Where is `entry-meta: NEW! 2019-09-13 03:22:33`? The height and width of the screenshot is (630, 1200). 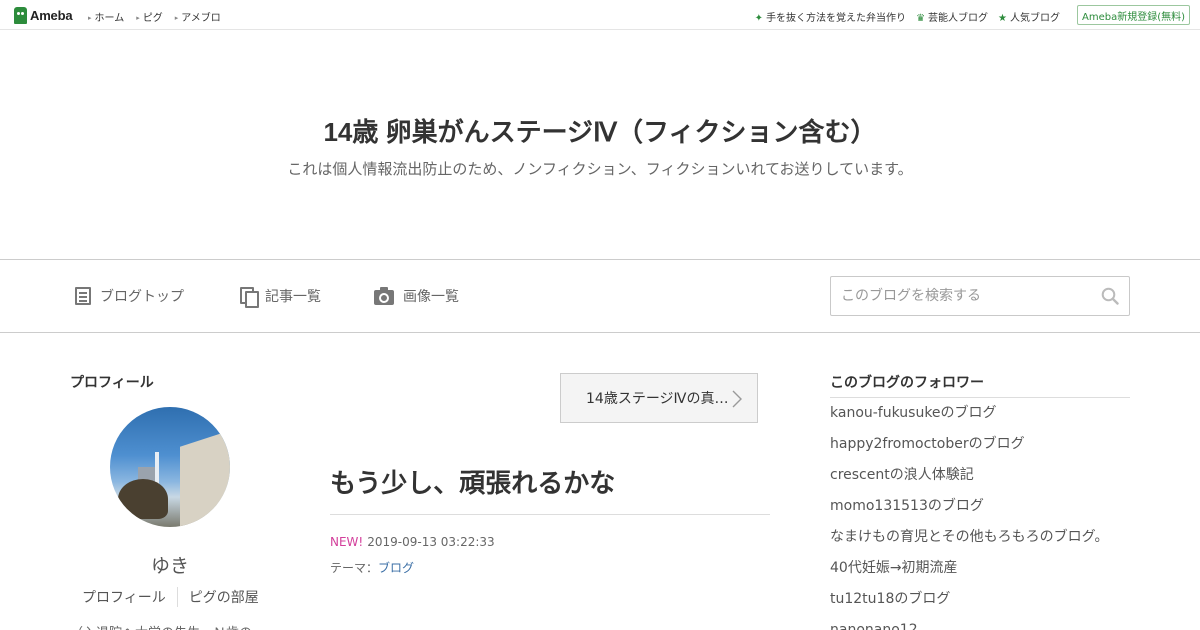 entry-meta: NEW! 2019-09-13 03:22:33 is located at coordinates (412, 542).